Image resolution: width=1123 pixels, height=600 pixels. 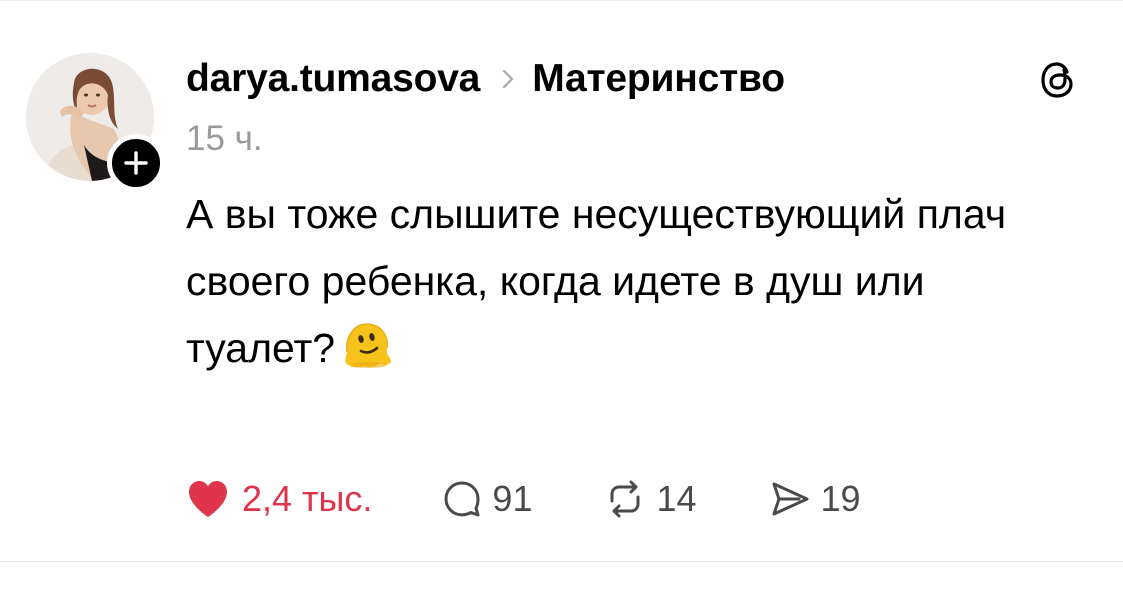 I want to click on username: darya.tumasova, so click(x=333, y=79).